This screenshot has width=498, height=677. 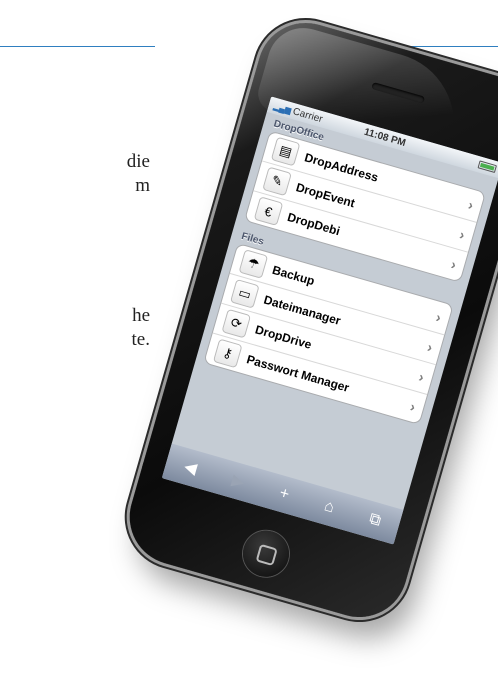 What do you see at coordinates (141, 315) in the screenshot?
I see `text-fragment: he` at bounding box center [141, 315].